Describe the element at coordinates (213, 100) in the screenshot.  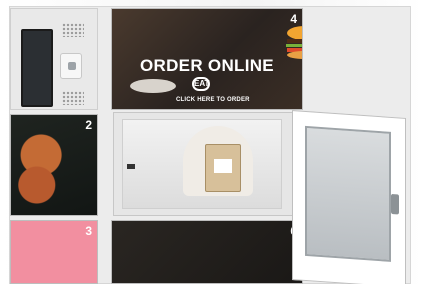
I see `order-cta-link: CLICK HERE TO ORDER` at that location.